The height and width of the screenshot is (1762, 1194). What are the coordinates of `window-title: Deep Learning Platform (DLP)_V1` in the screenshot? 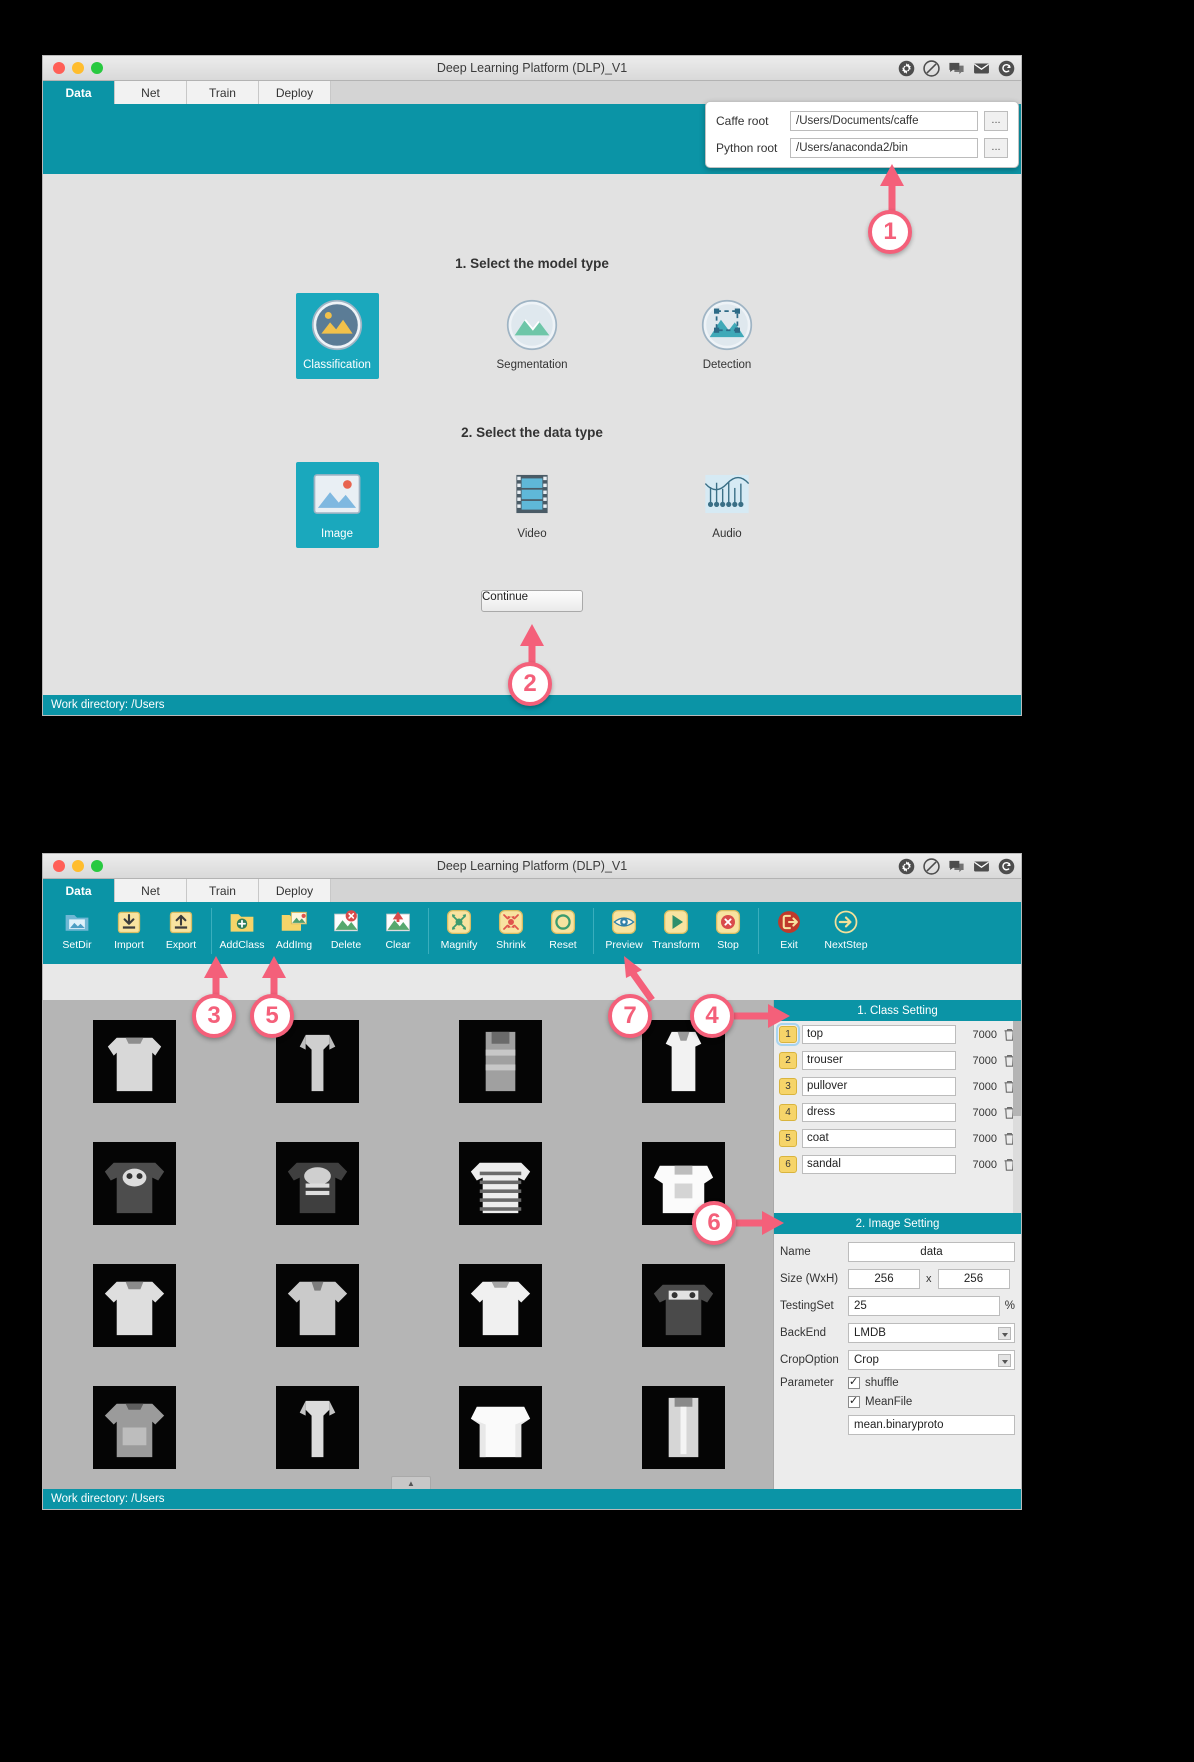 It's located at (532, 68).